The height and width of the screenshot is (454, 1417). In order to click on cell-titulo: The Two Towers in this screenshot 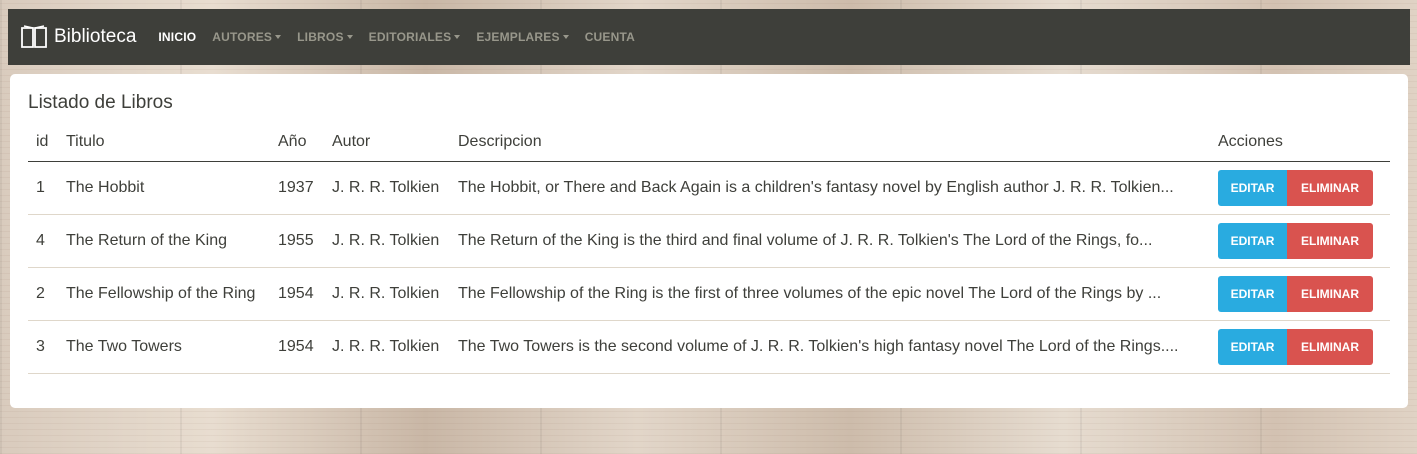, I will do `click(164, 347)`.